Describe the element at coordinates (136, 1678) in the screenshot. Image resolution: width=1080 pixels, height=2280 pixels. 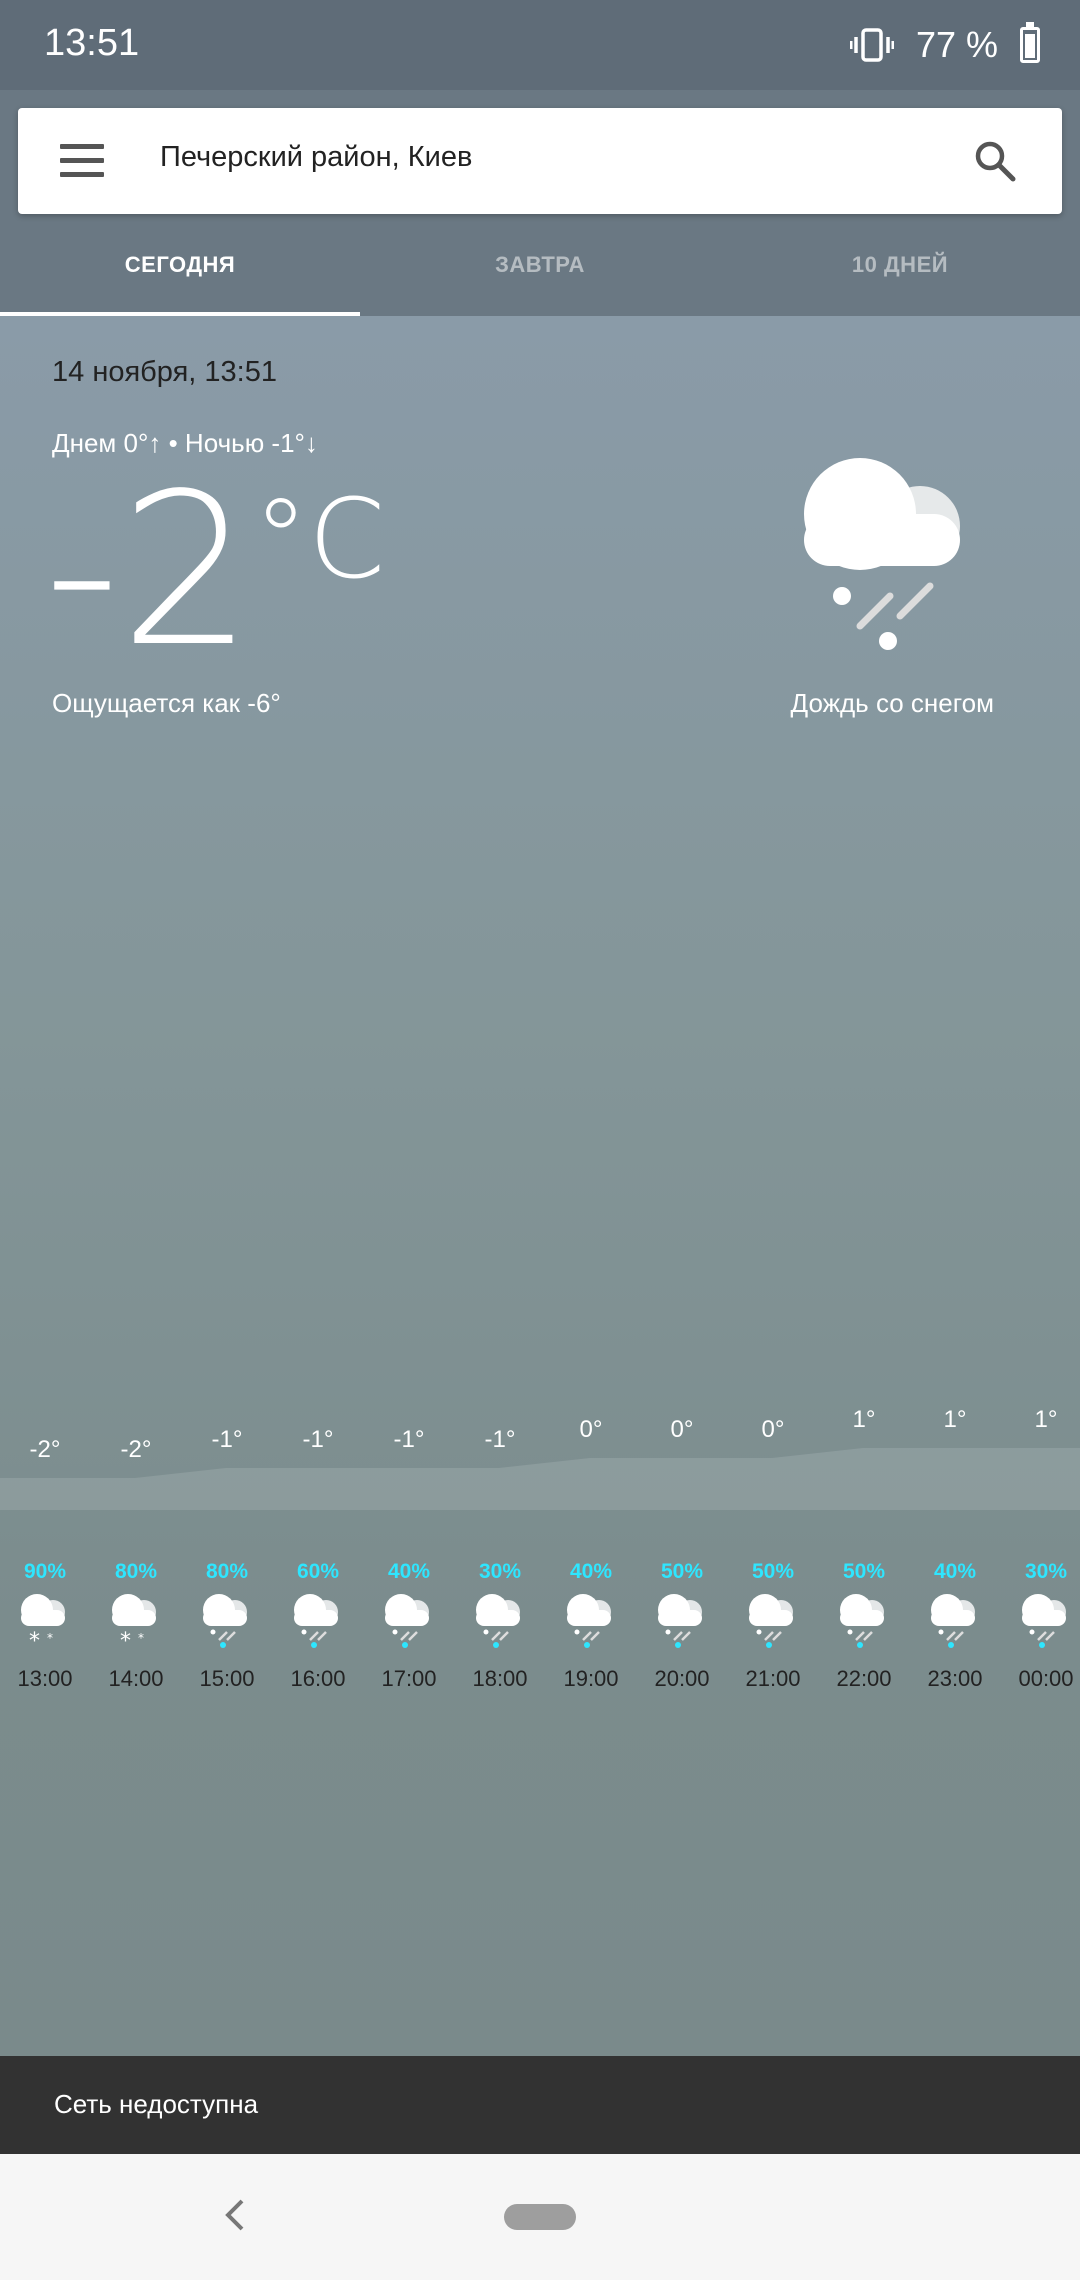
I see `hour-time: 14:00` at that location.